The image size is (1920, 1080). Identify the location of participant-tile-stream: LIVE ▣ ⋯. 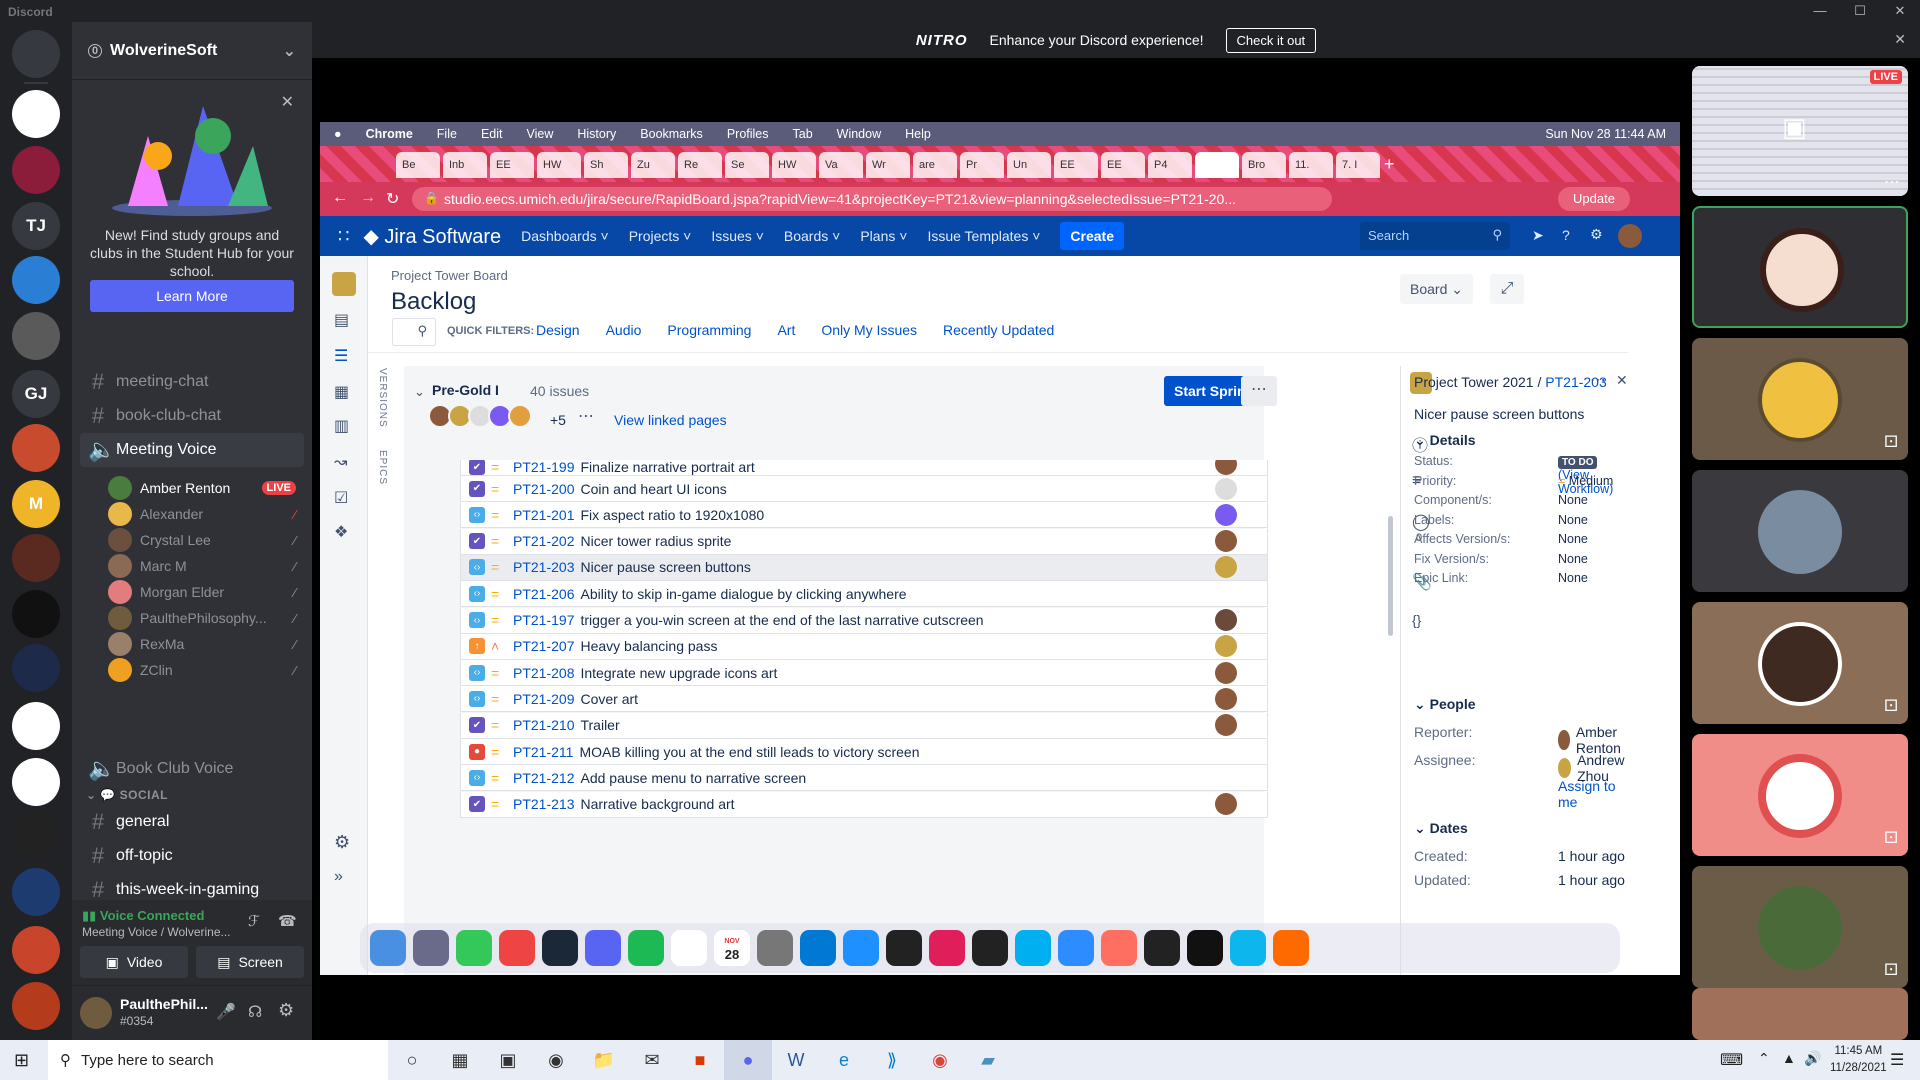
(1800, 131).